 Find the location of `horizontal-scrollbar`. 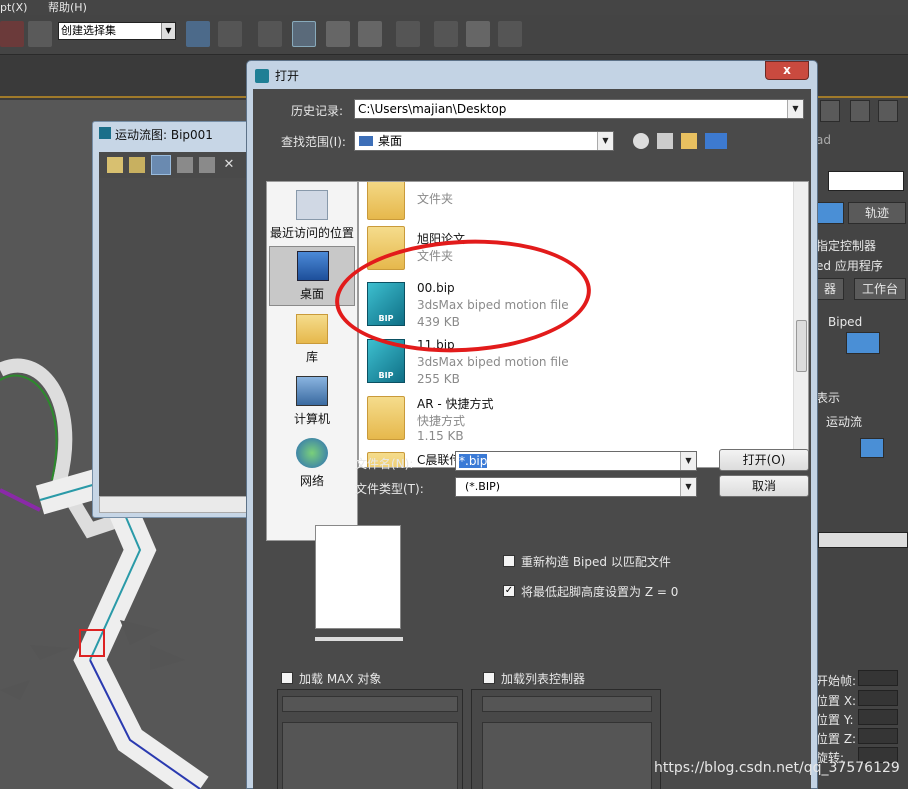

horizontal-scrollbar is located at coordinates (174, 504).